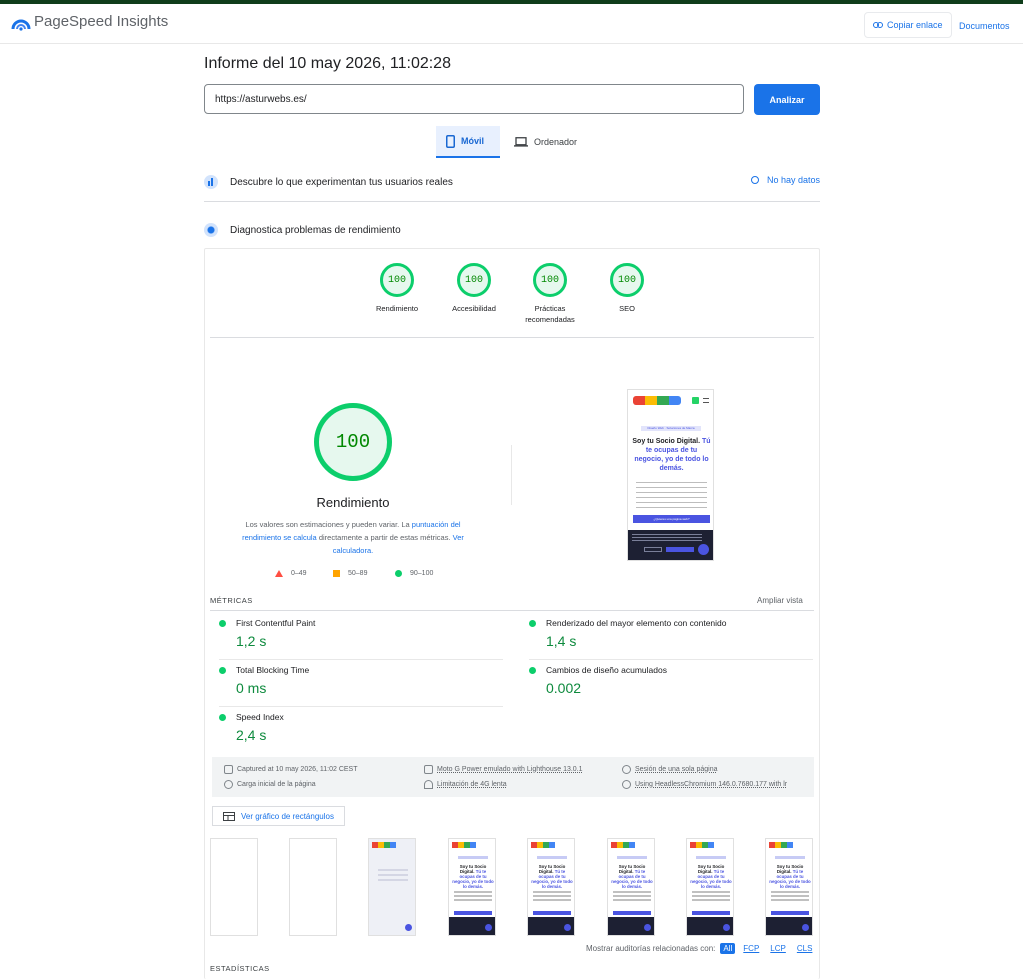  I want to click on frame-logo, so click(623, 845).